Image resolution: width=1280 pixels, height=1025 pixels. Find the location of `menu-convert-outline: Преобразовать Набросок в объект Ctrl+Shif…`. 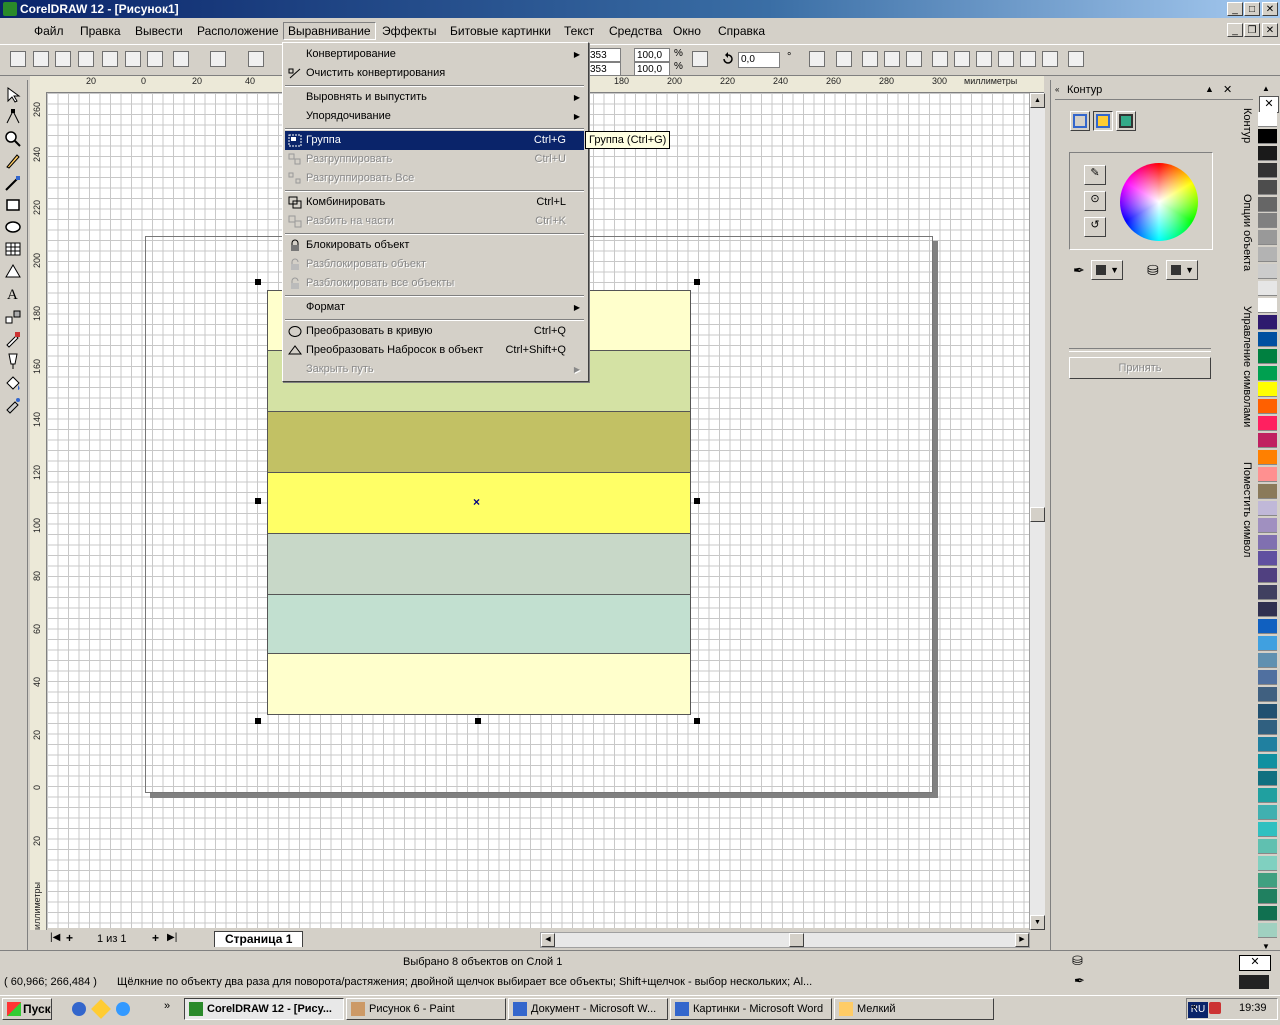

menu-convert-outline: Преобразовать Набросок в объект Ctrl+Shif… is located at coordinates (434, 350).